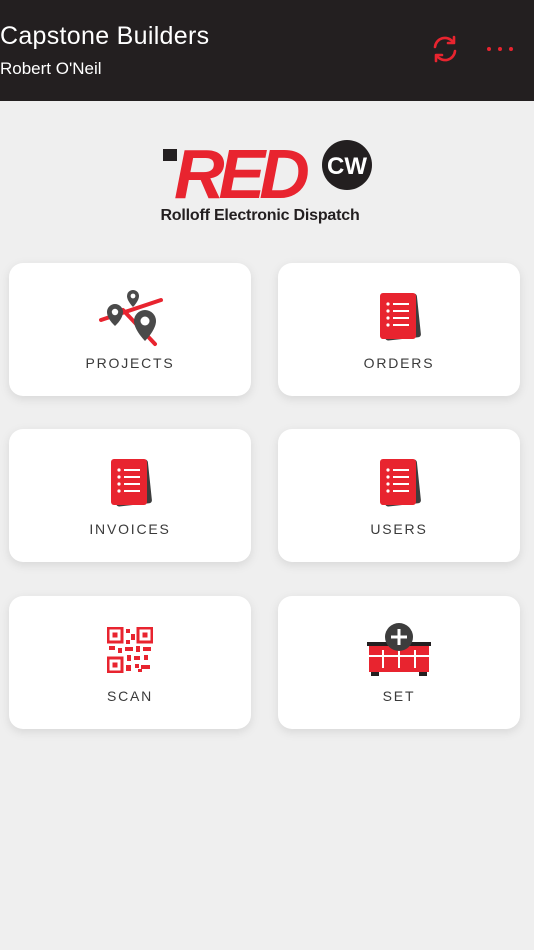 The width and height of the screenshot is (534, 950). What do you see at coordinates (399, 529) in the screenshot?
I see `tile-label: USERS` at bounding box center [399, 529].